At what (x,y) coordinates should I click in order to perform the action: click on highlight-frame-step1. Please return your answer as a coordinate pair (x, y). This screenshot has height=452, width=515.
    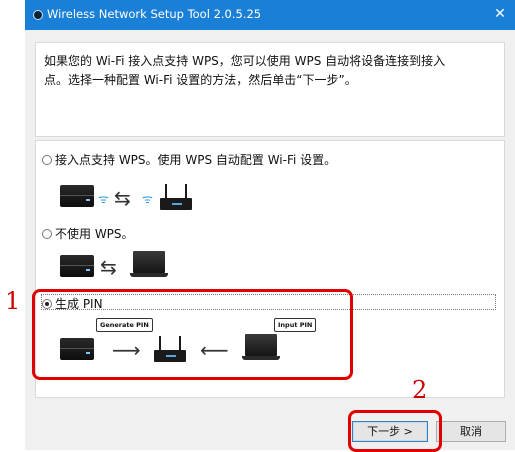
    Looking at the image, I should click on (192, 334).